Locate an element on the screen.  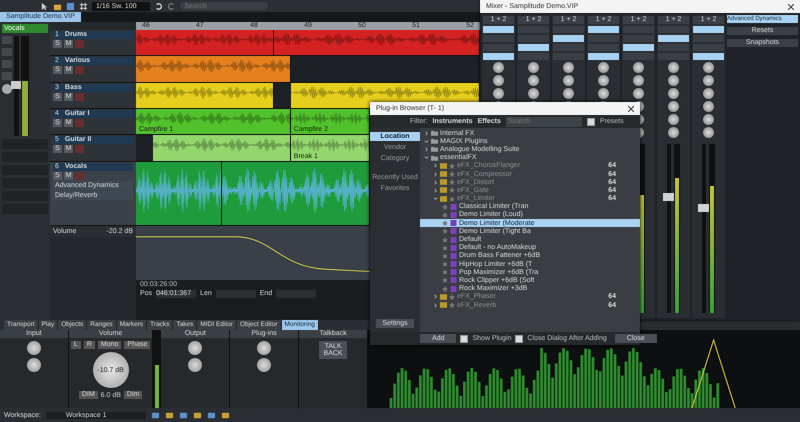
save-icon is located at coordinates (70, 6).